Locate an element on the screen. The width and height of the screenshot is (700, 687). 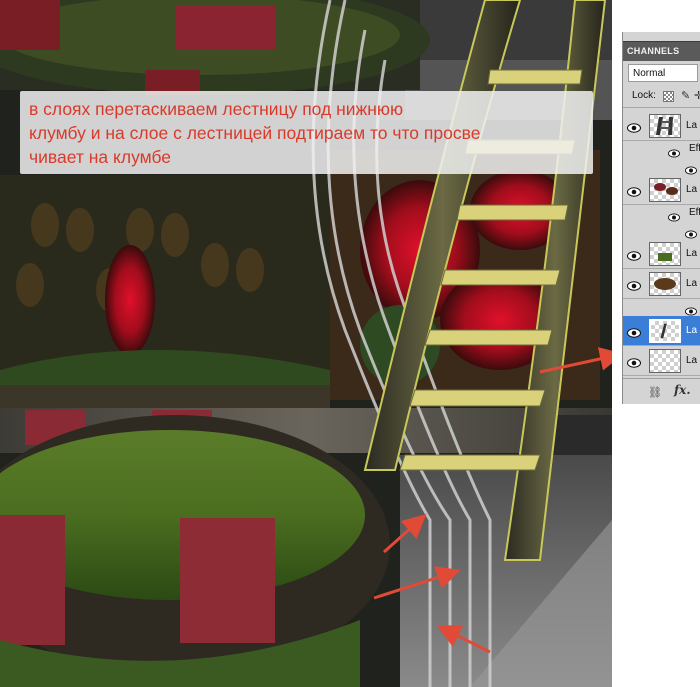
lock-label: Lock: is located at coordinates (644, 95).